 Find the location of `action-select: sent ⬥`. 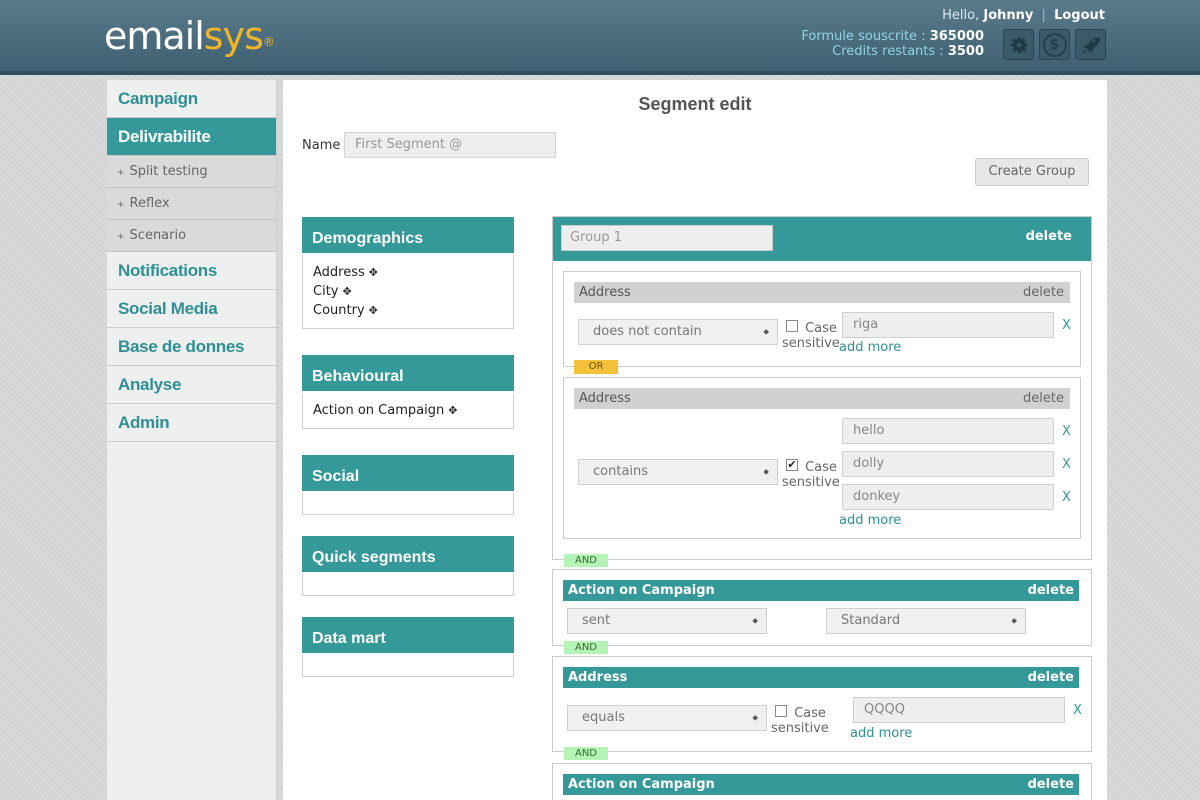

action-select: sent ⬥ is located at coordinates (667, 621).